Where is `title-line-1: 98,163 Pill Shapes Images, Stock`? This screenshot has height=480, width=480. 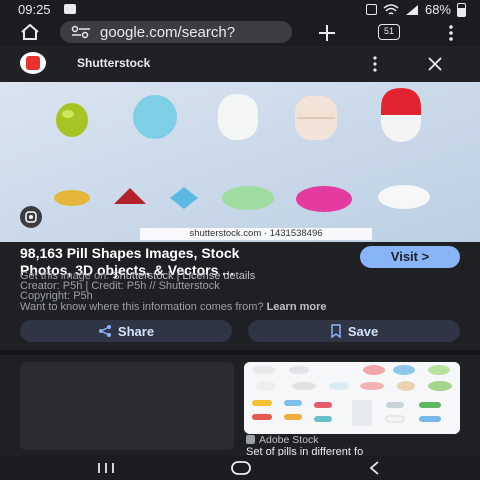
title-line-1: 98,163 Pill Shapes Images, Stock is located at coordinates (130, 253).